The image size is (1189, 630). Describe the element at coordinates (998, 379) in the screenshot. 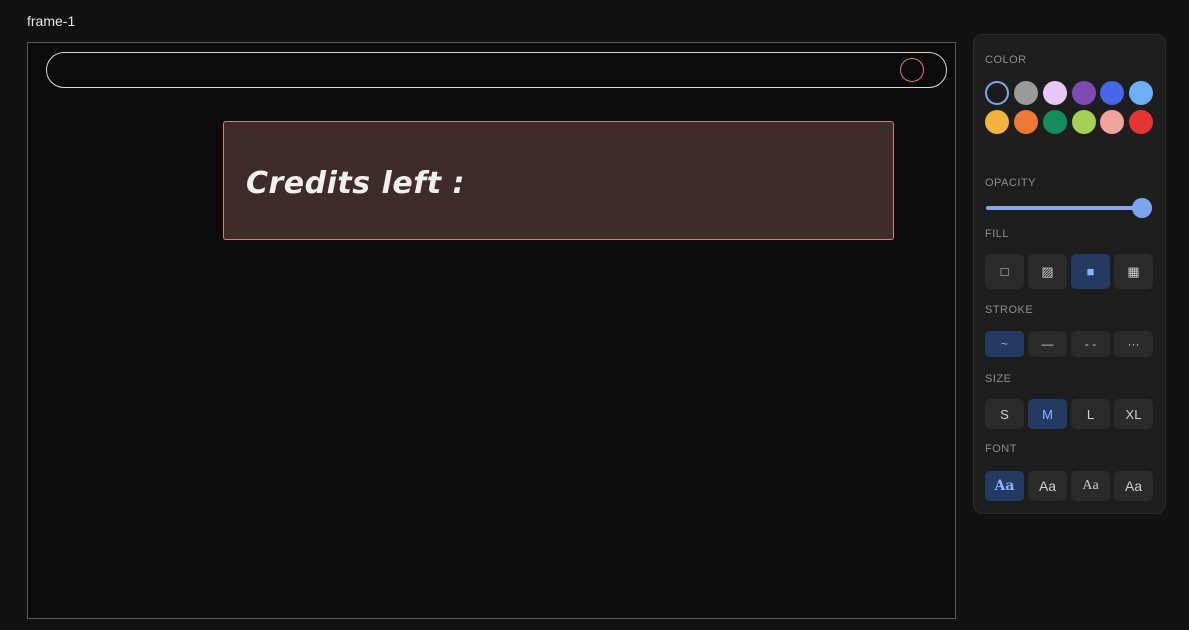

I see `size-section-label: SIZE` at that location.